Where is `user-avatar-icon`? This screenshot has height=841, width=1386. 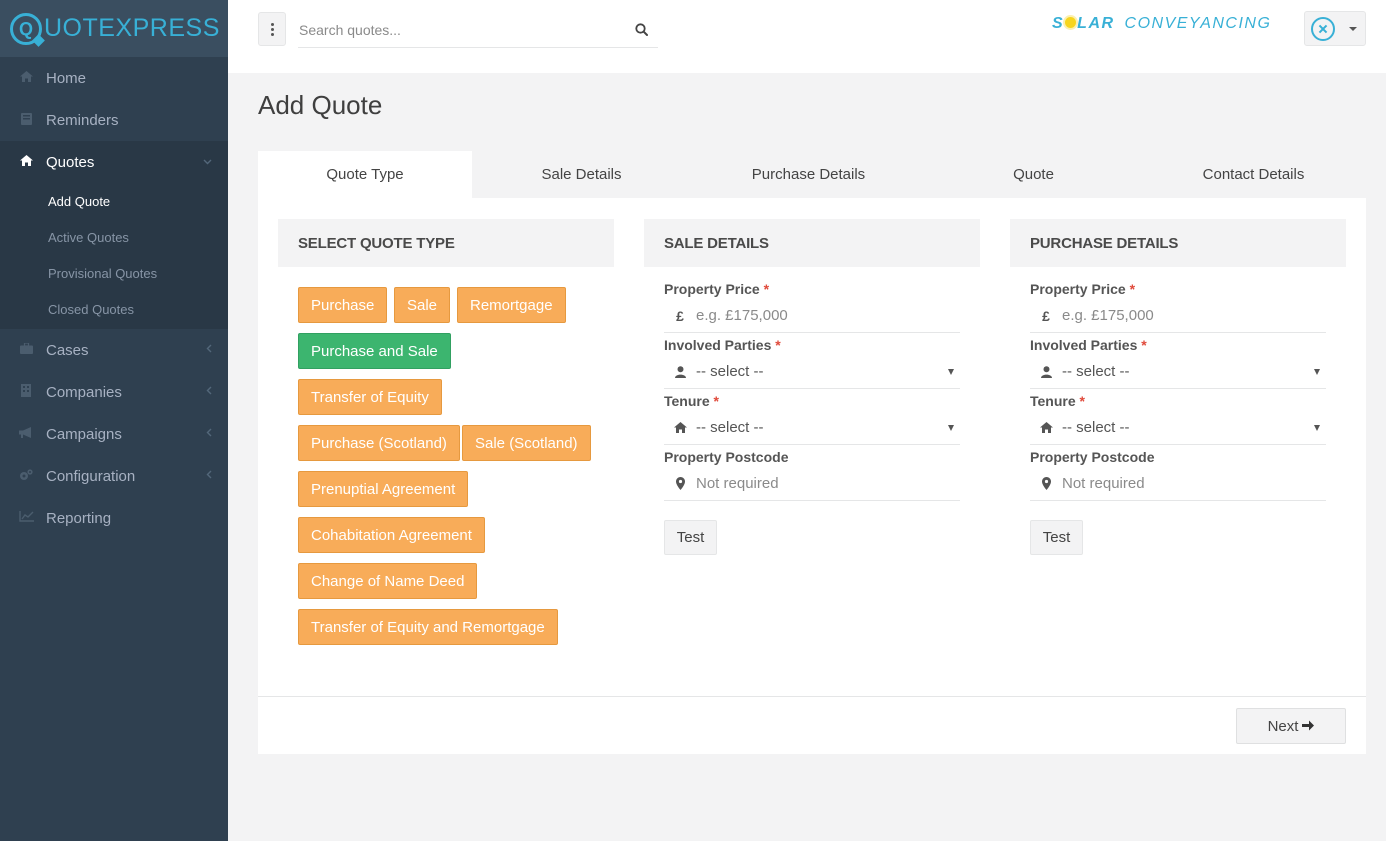 user-avatar-icon is located at coordinates (1323, 28).